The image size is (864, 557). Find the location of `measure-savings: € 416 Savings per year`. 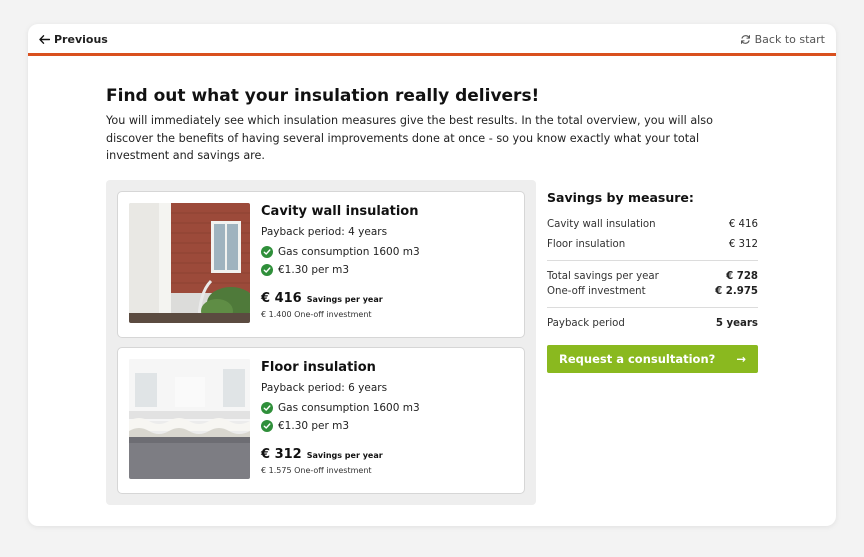

measure-savings: € 416 Savings per year is located at coordinates (322, 298).